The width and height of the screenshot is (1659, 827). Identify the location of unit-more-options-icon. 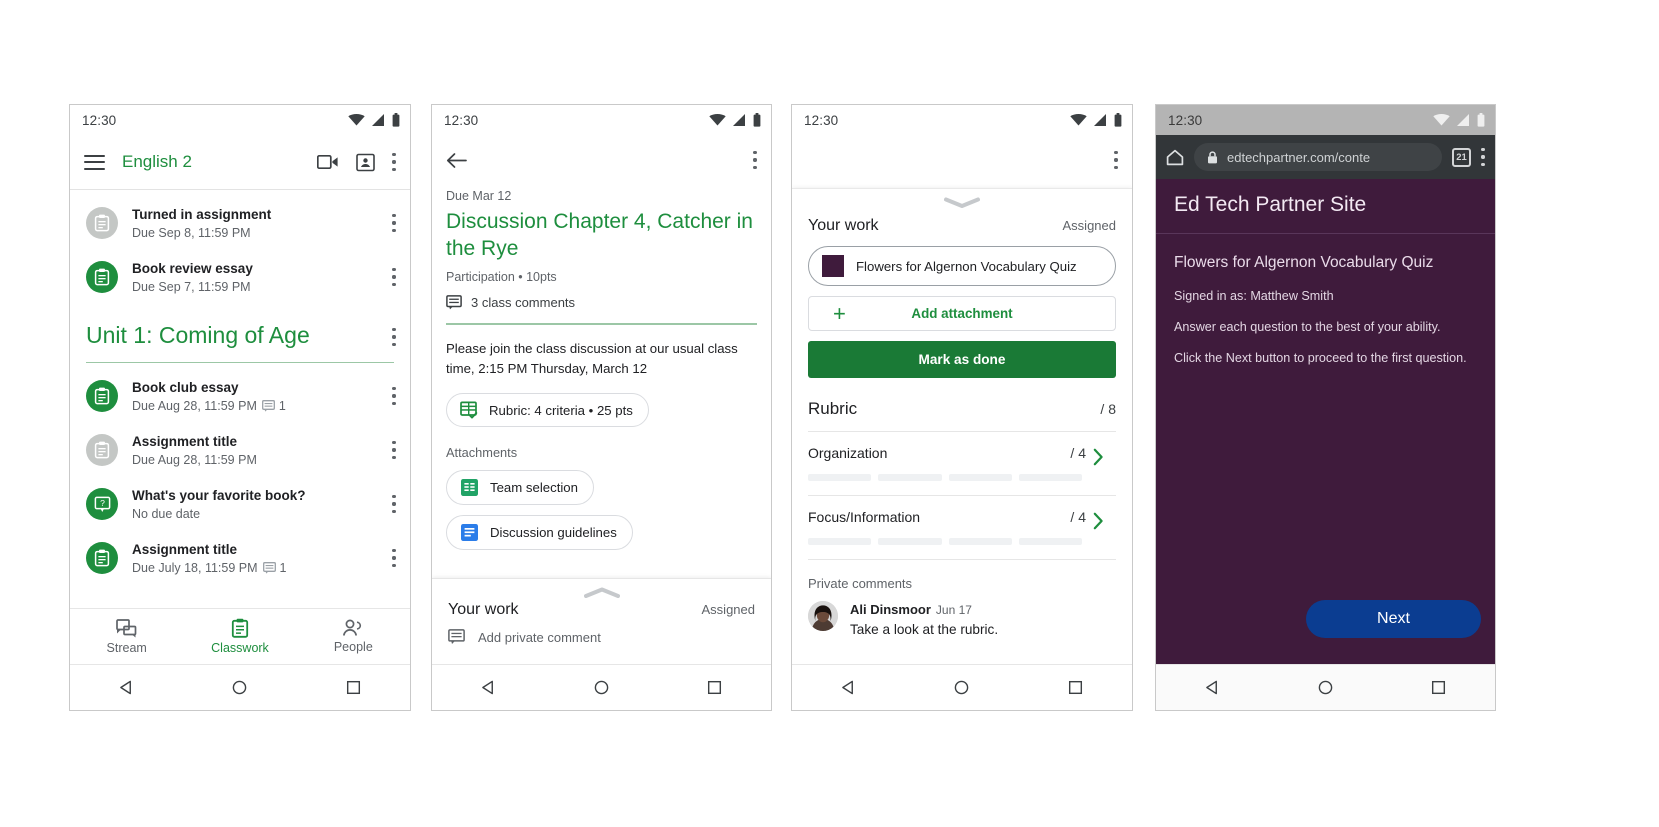
(394, 337).